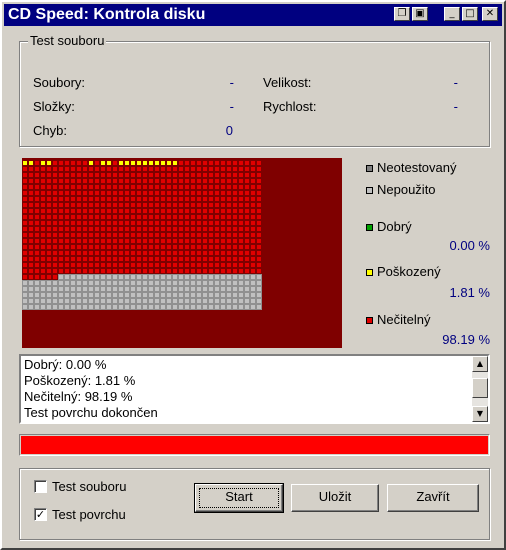 Image resolution: width=506 pixels, height=550 pixels. What do you see at coordinates (67, 40) in the screenshot?
I see `file-test-group-title: Test souboru` at bounding box center [67, 40].